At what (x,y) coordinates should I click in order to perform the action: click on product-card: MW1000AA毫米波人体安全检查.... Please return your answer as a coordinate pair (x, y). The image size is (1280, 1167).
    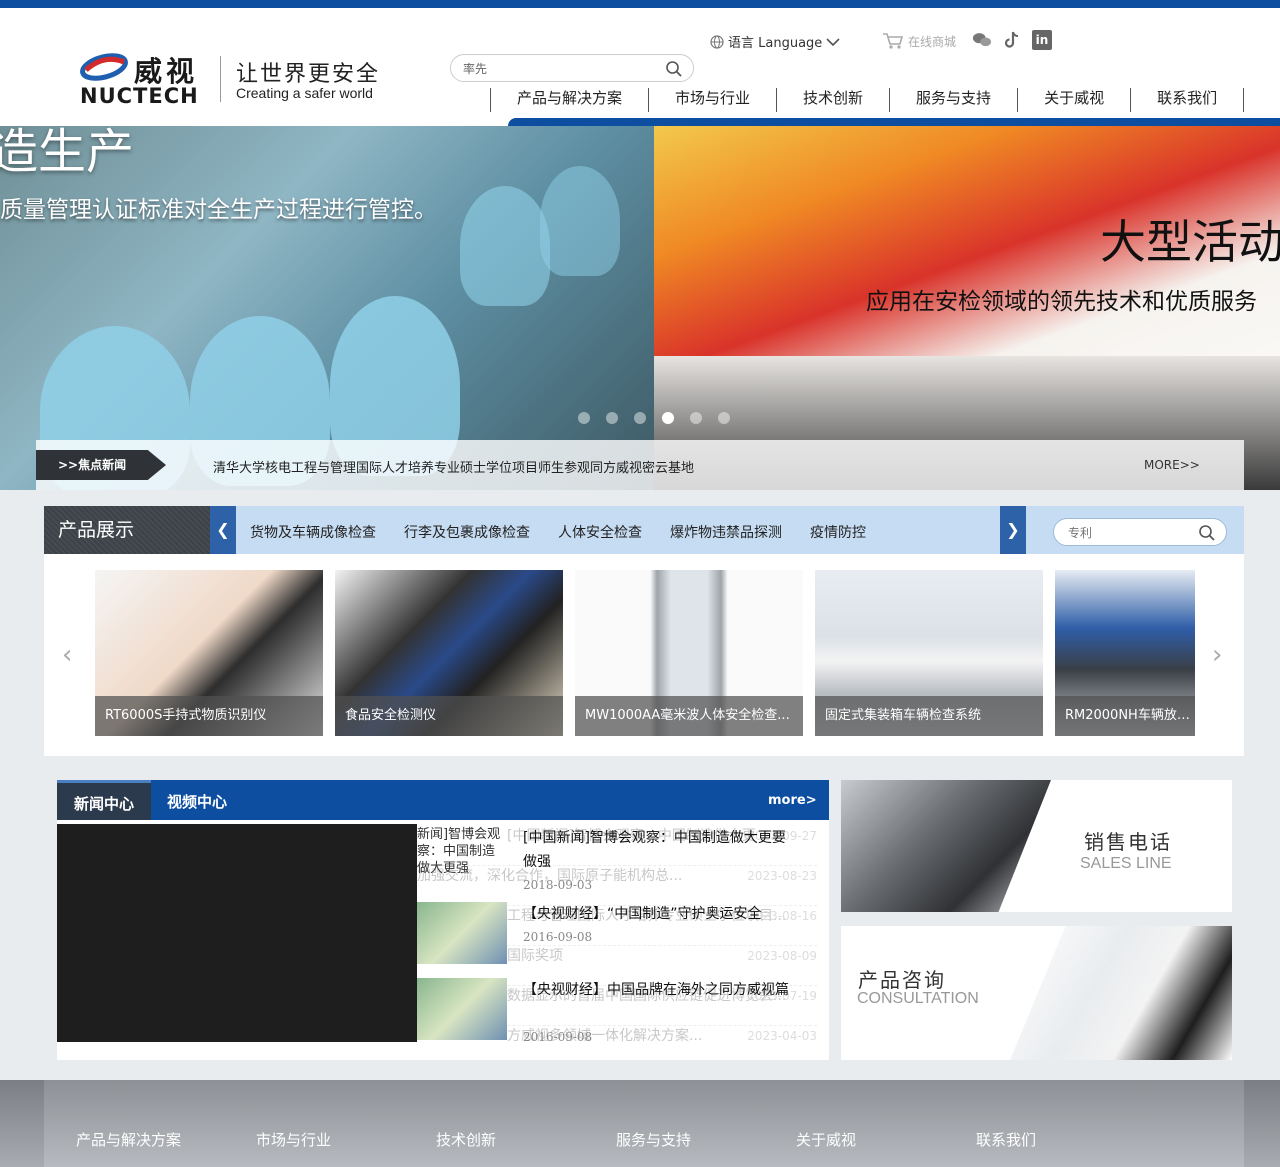
    Looking at the image, I should click on (689, 653).